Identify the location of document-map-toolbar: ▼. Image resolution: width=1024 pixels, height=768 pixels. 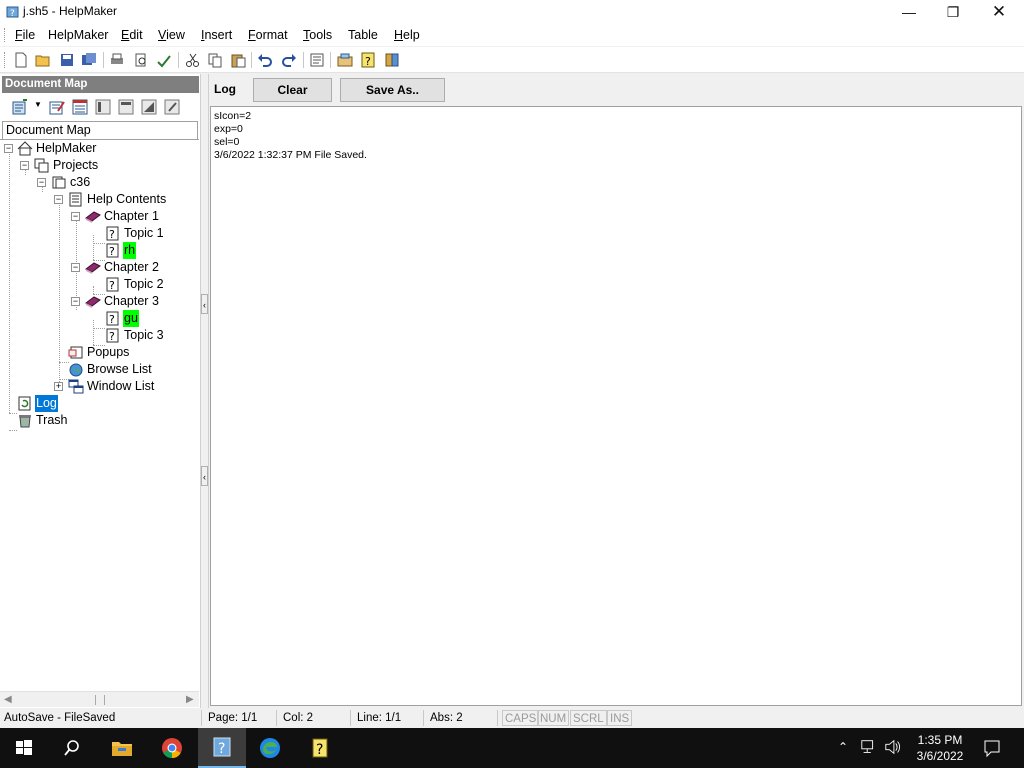
(100, 107).